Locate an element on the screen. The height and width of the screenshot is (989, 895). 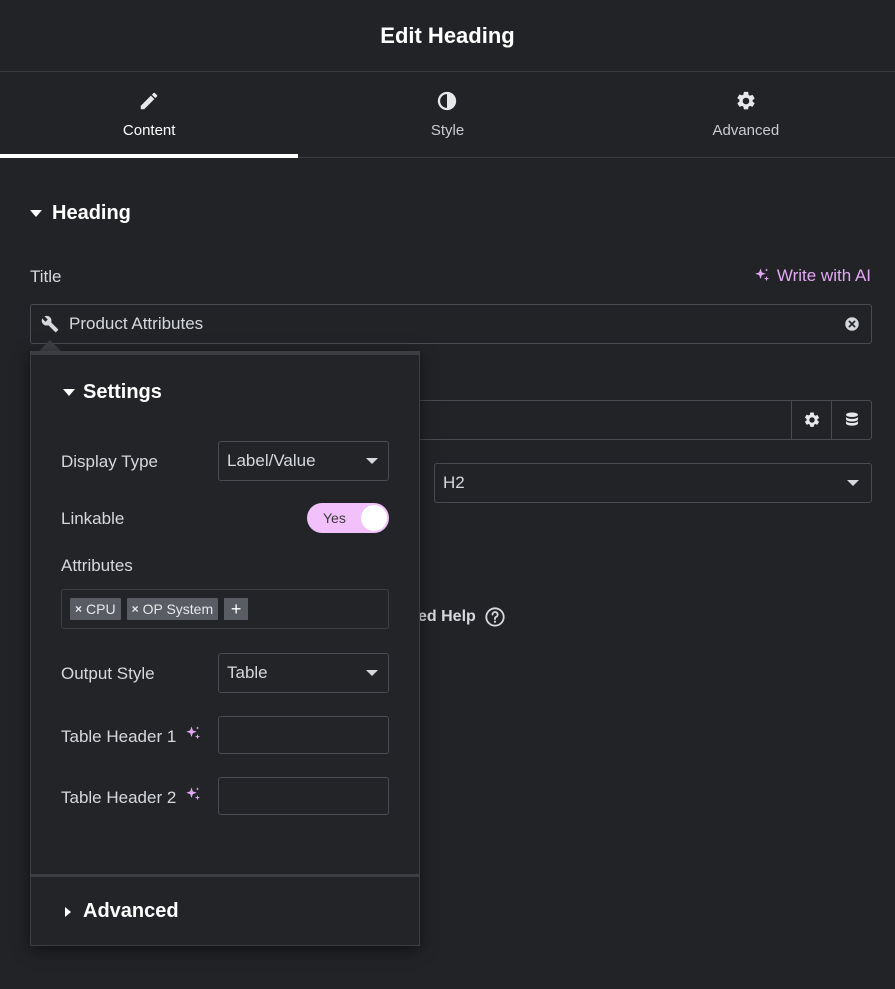
output-style-value: Table is located at coordinates (247, 672).